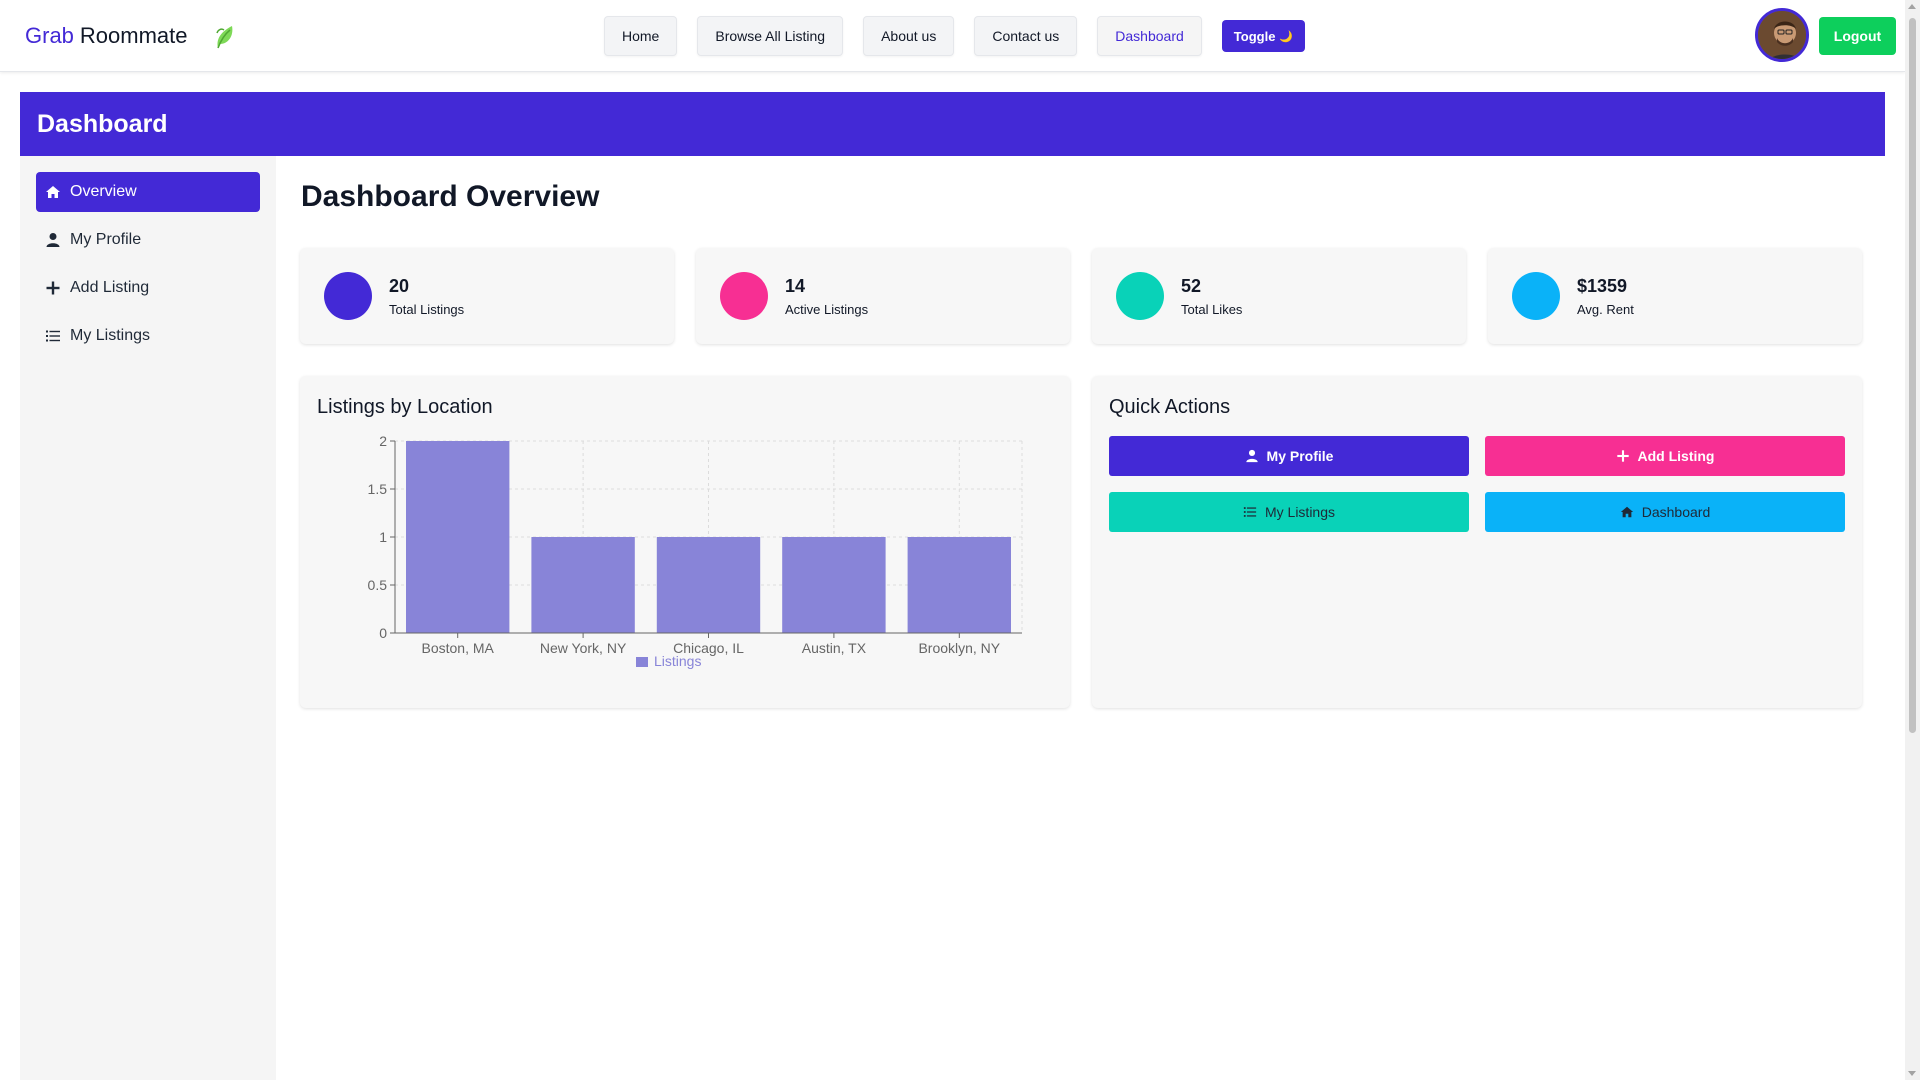  I want to click on stat-label: Total Likes, so click(1212, 309).